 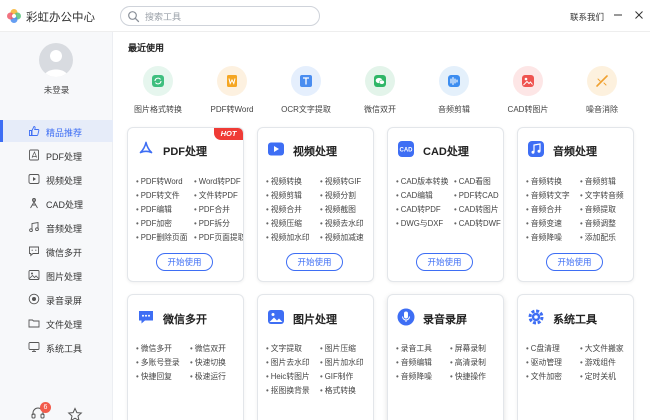 I want to click on close-icon, so click(x=639, y=15).